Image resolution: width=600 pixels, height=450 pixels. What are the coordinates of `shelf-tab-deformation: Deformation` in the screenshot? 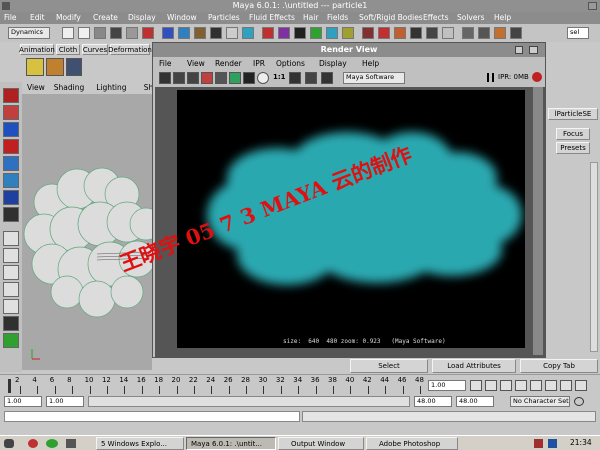 It's located at (130, 49).